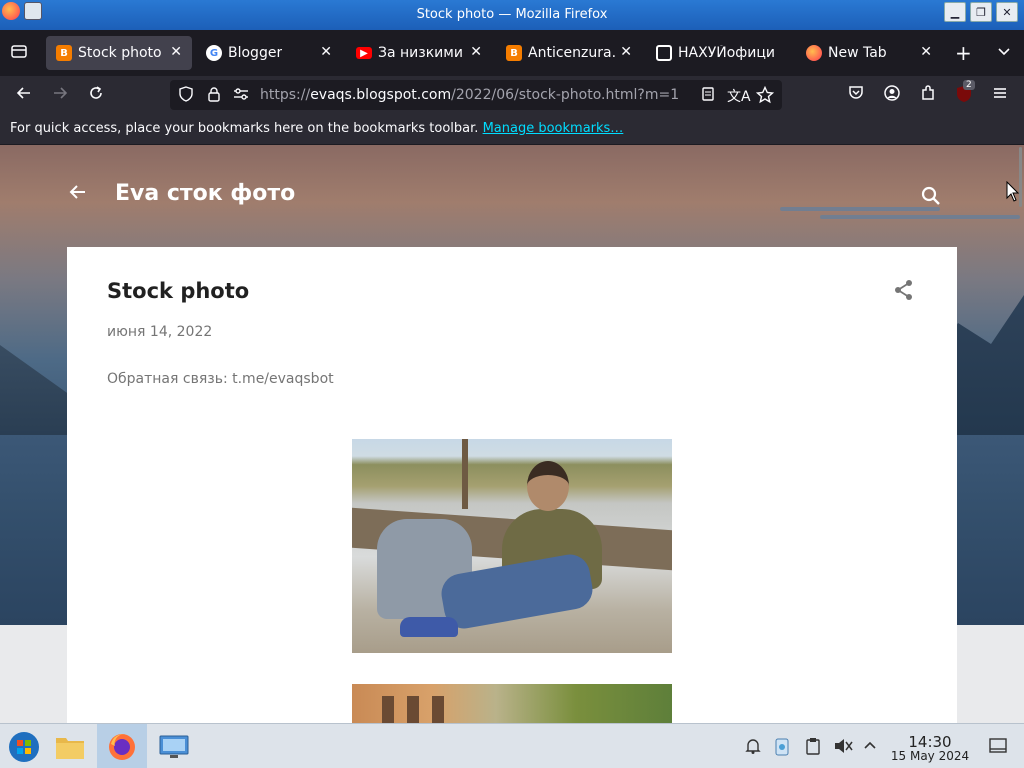  I want to click on circle-icon, so click(664, 53).